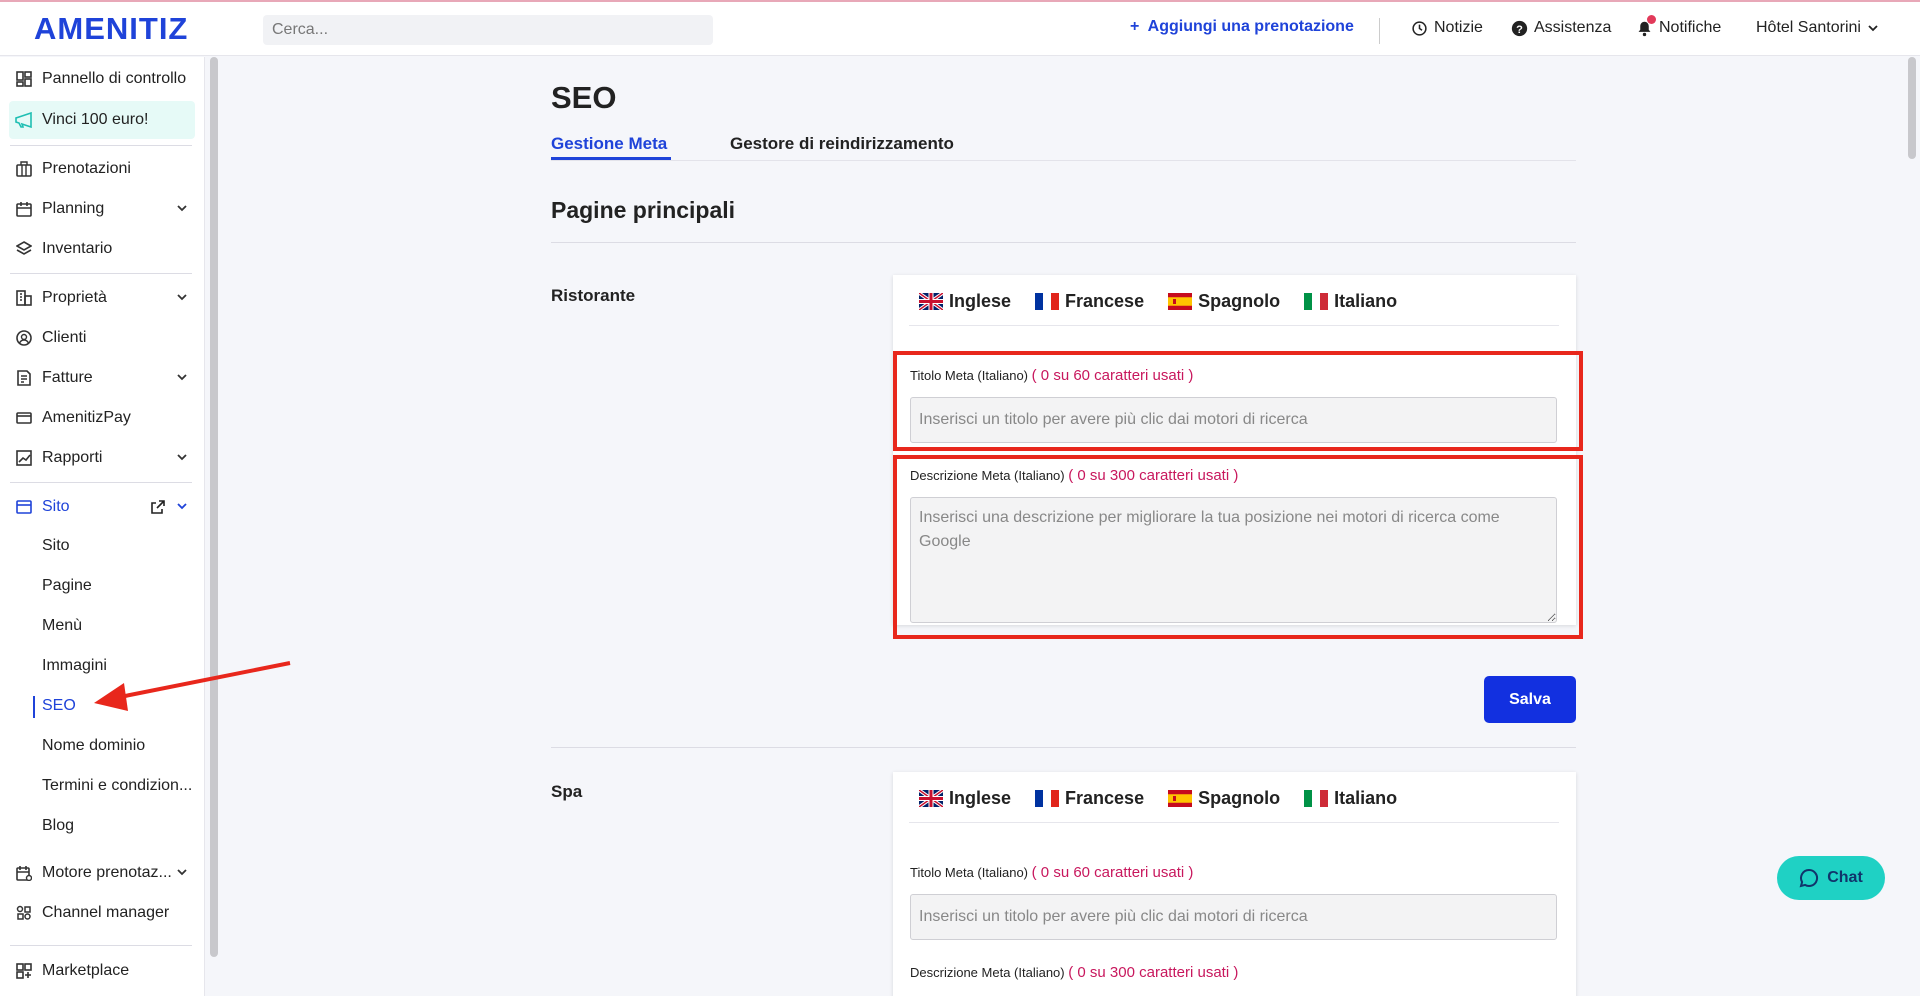  What do you see at coordinates (1831, 878) in the screenshot?
I see `chat-button: Chat` at bounding box center [1831, 878].